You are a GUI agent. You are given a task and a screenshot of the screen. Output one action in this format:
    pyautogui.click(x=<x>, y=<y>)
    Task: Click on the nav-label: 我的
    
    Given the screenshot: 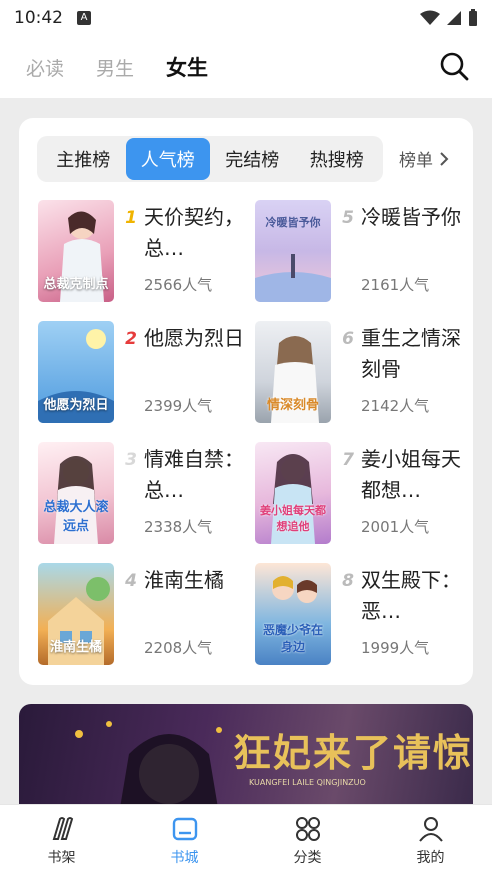 What is the action you would take?
    pyautogui.click(x=430, y=857)
    